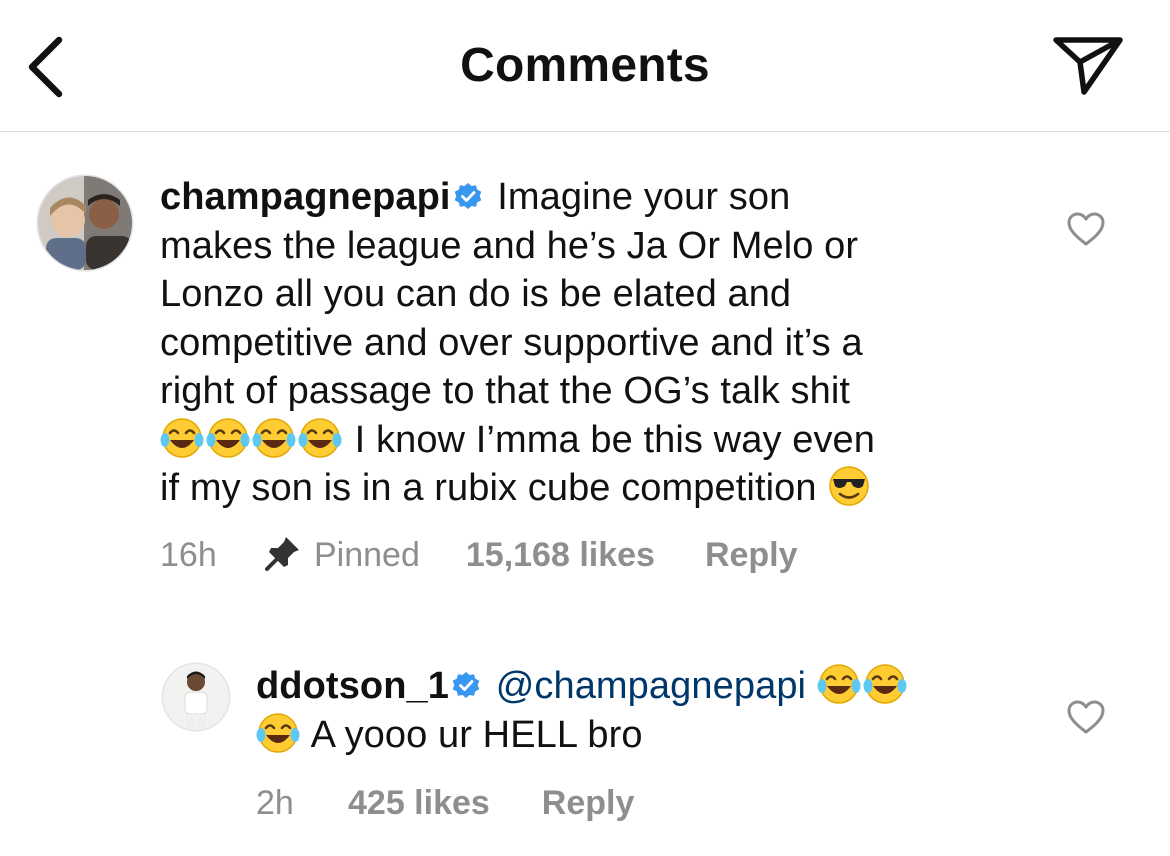 This screenshot has height=856, width=1170. What do you see at coordinates (419, 803) in the screenshot?
I see `likes-count: 425 likes` at bounding box center [419, 803].